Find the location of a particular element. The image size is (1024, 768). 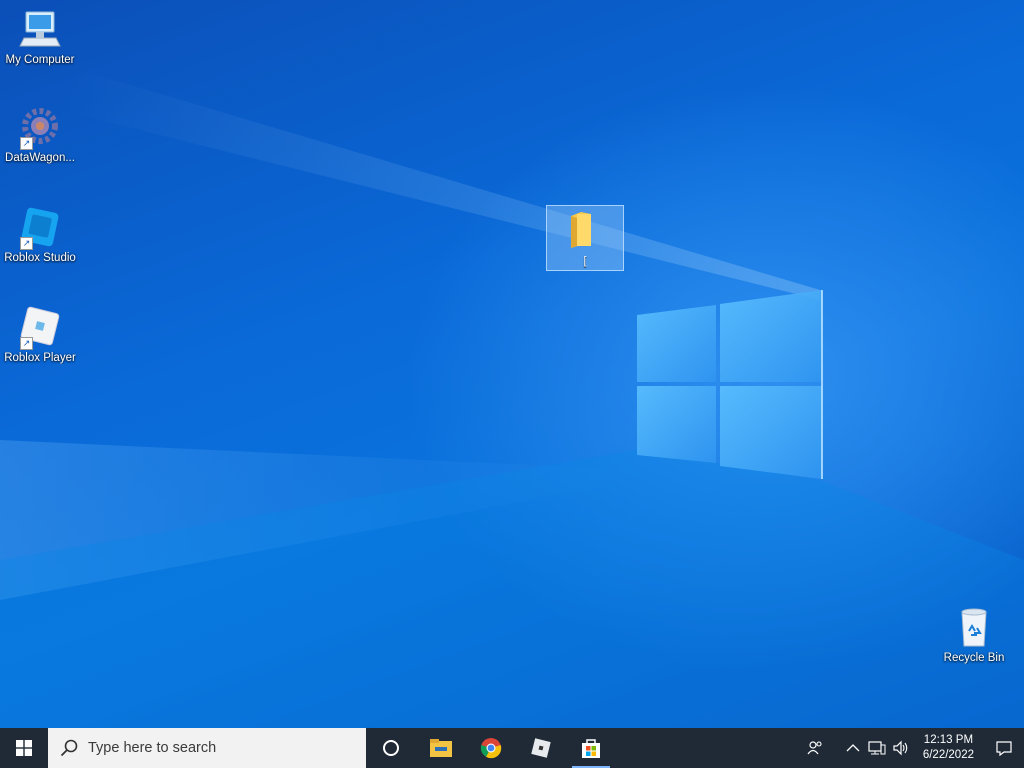

file-explorer-icon is located at coordinates (441, 748).